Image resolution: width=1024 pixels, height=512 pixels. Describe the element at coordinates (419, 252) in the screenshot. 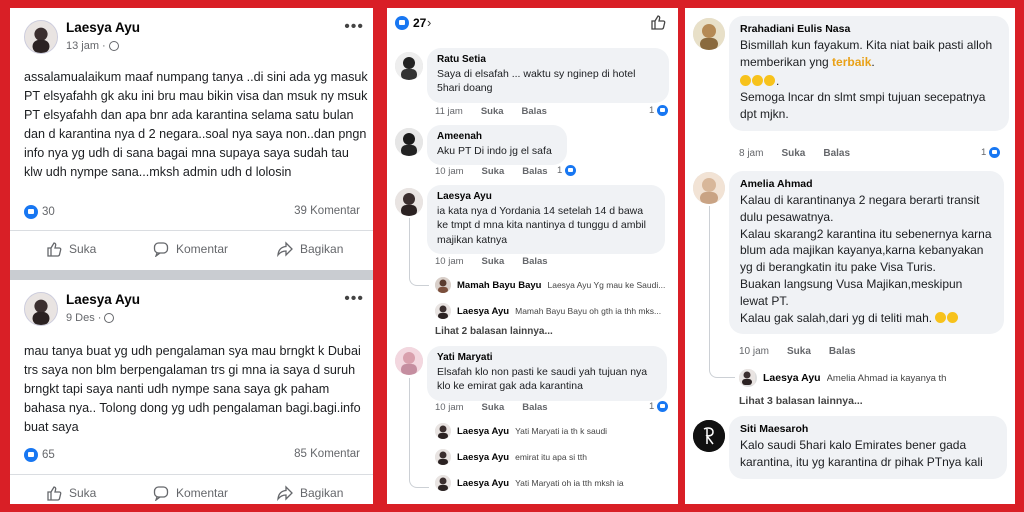

I see `thread-connector` at that location.